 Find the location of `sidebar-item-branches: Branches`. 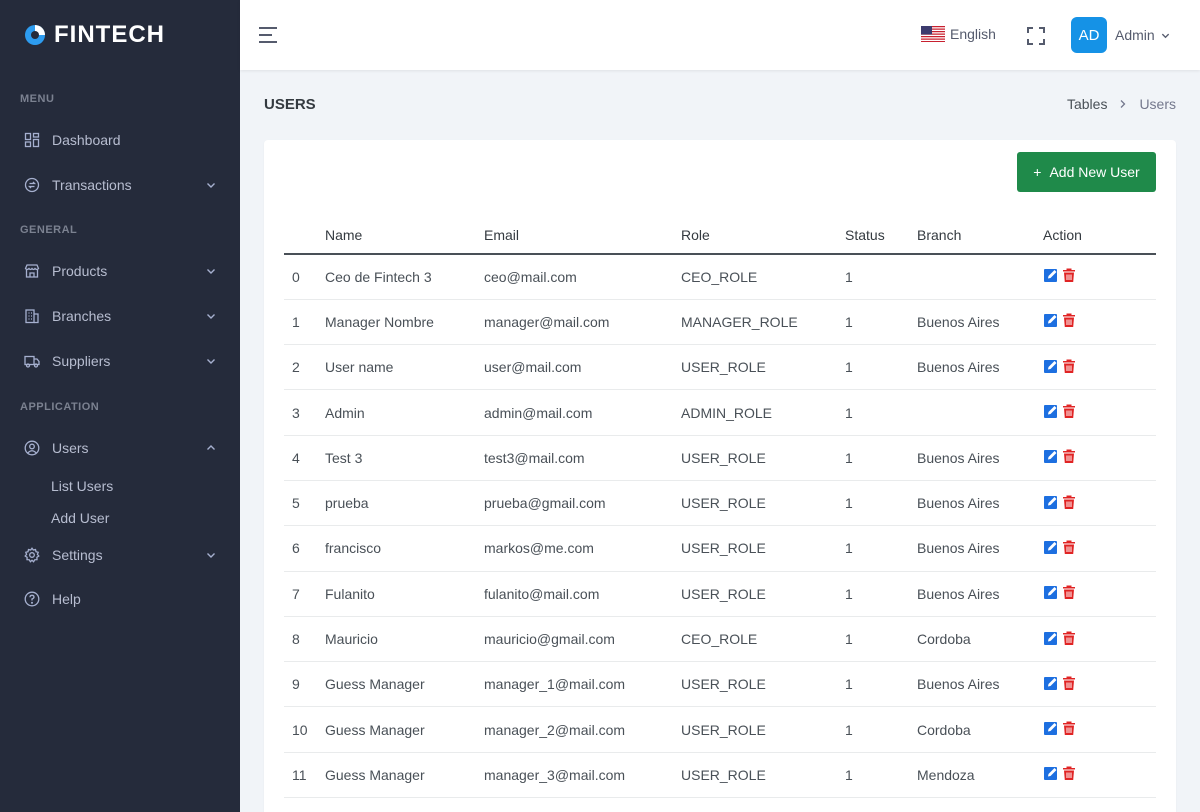

sidebar-item-branches: Branches is located at coordinates (120, 315).